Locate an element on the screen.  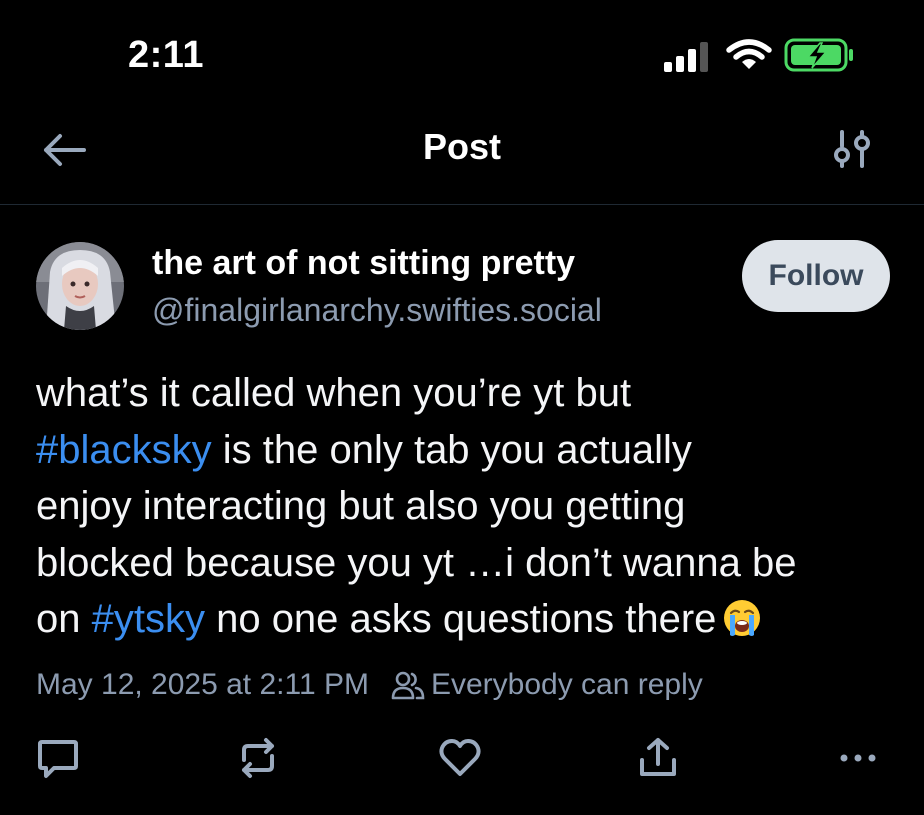
reply-setting: Everybody can reply is located at coordinates (567, 685).